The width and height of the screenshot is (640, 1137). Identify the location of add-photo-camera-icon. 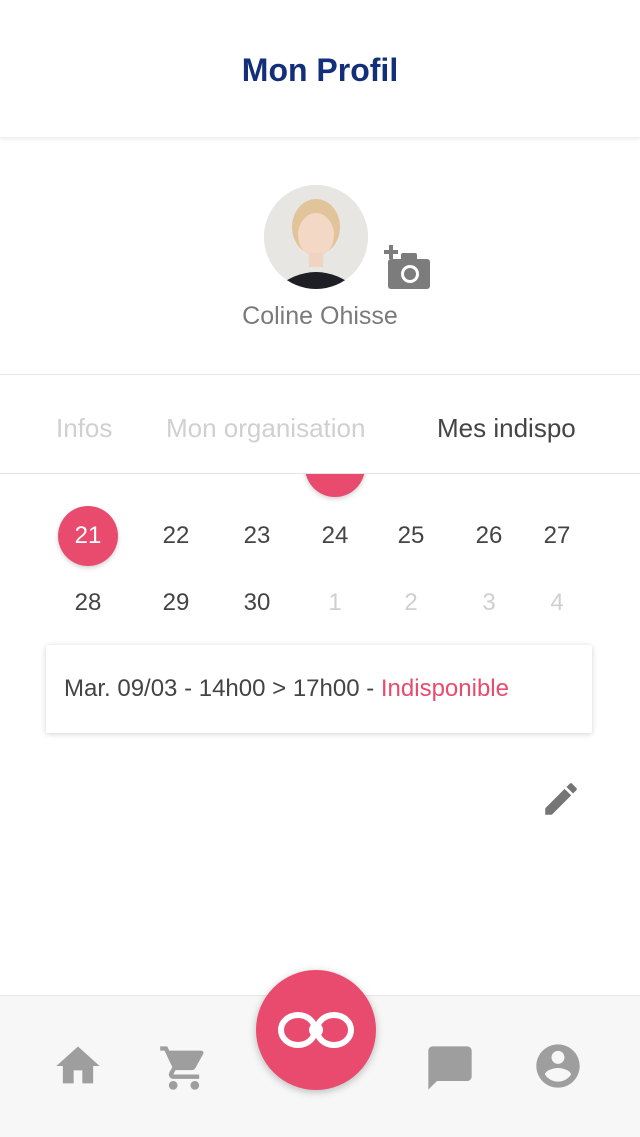
(408, 268).